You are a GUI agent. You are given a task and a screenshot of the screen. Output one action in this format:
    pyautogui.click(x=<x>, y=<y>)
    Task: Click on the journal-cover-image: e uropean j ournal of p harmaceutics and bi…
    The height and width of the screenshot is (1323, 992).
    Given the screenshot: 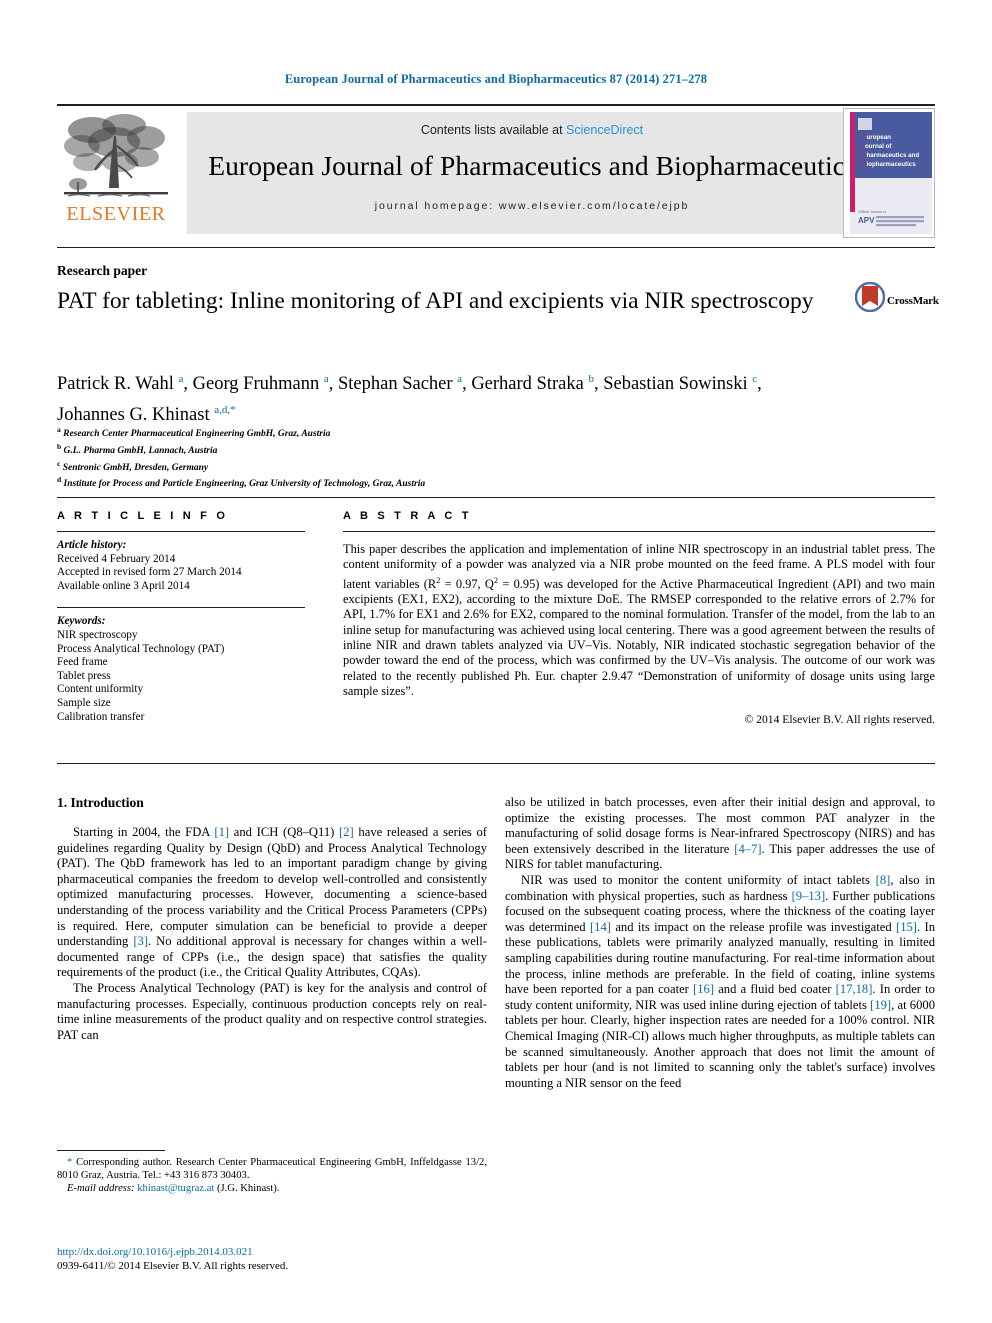 What is the action you would take?
    pyautogui.click(x=889, y=173)
    